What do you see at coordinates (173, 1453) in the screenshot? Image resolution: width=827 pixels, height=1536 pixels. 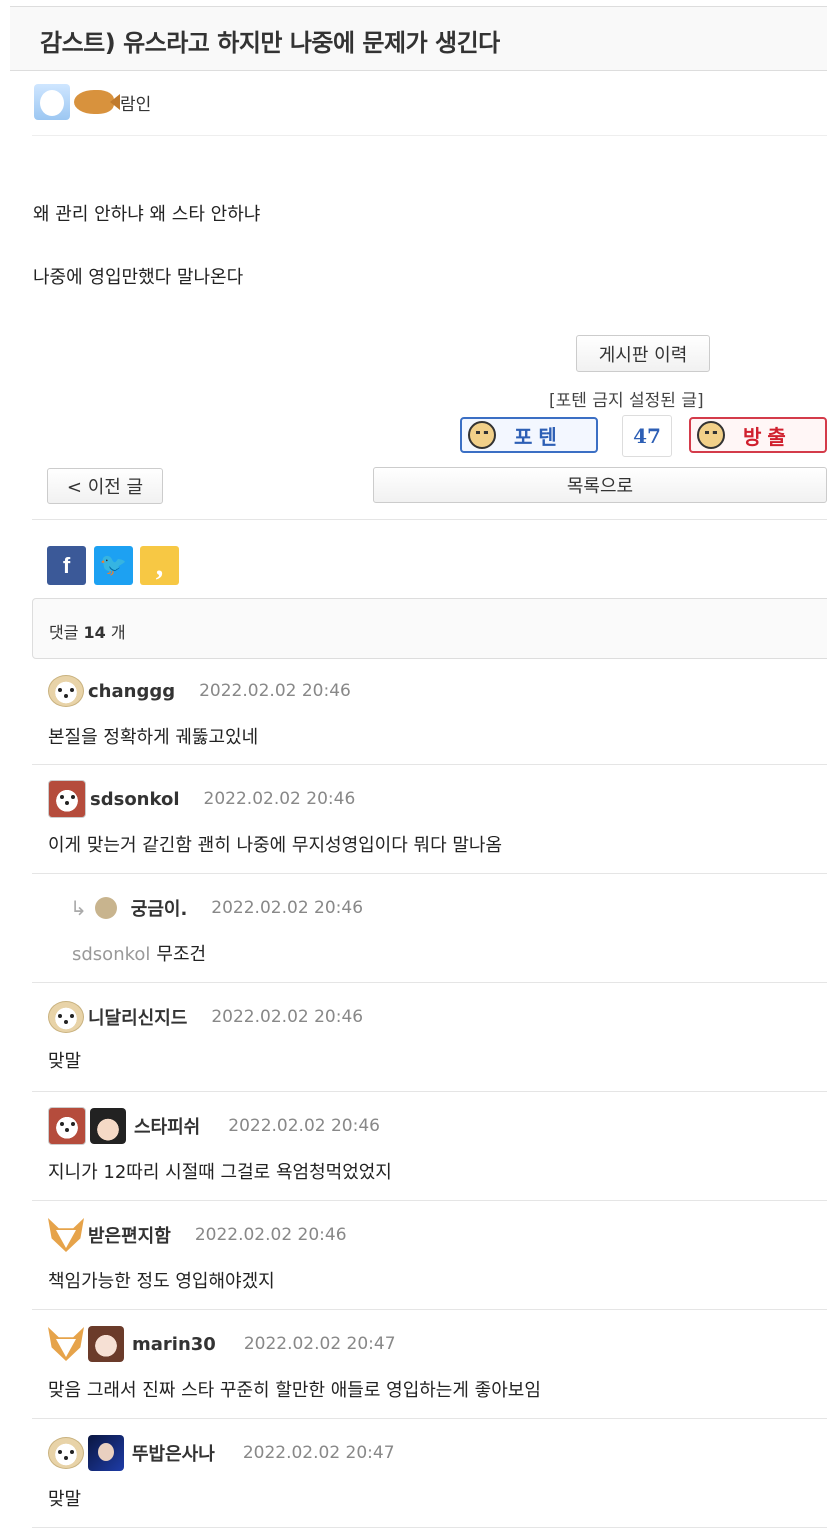 I see `comment-author: 뚜밥은사나` at bounding box center [173, 1453].